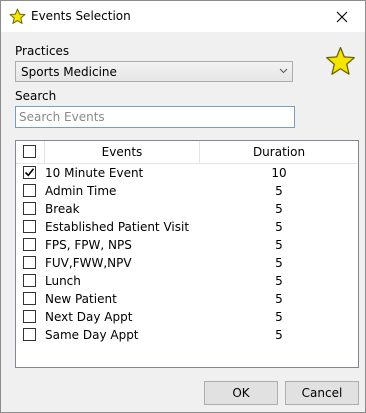  I want to click on event-name: Admin Time, so click(81, 191).